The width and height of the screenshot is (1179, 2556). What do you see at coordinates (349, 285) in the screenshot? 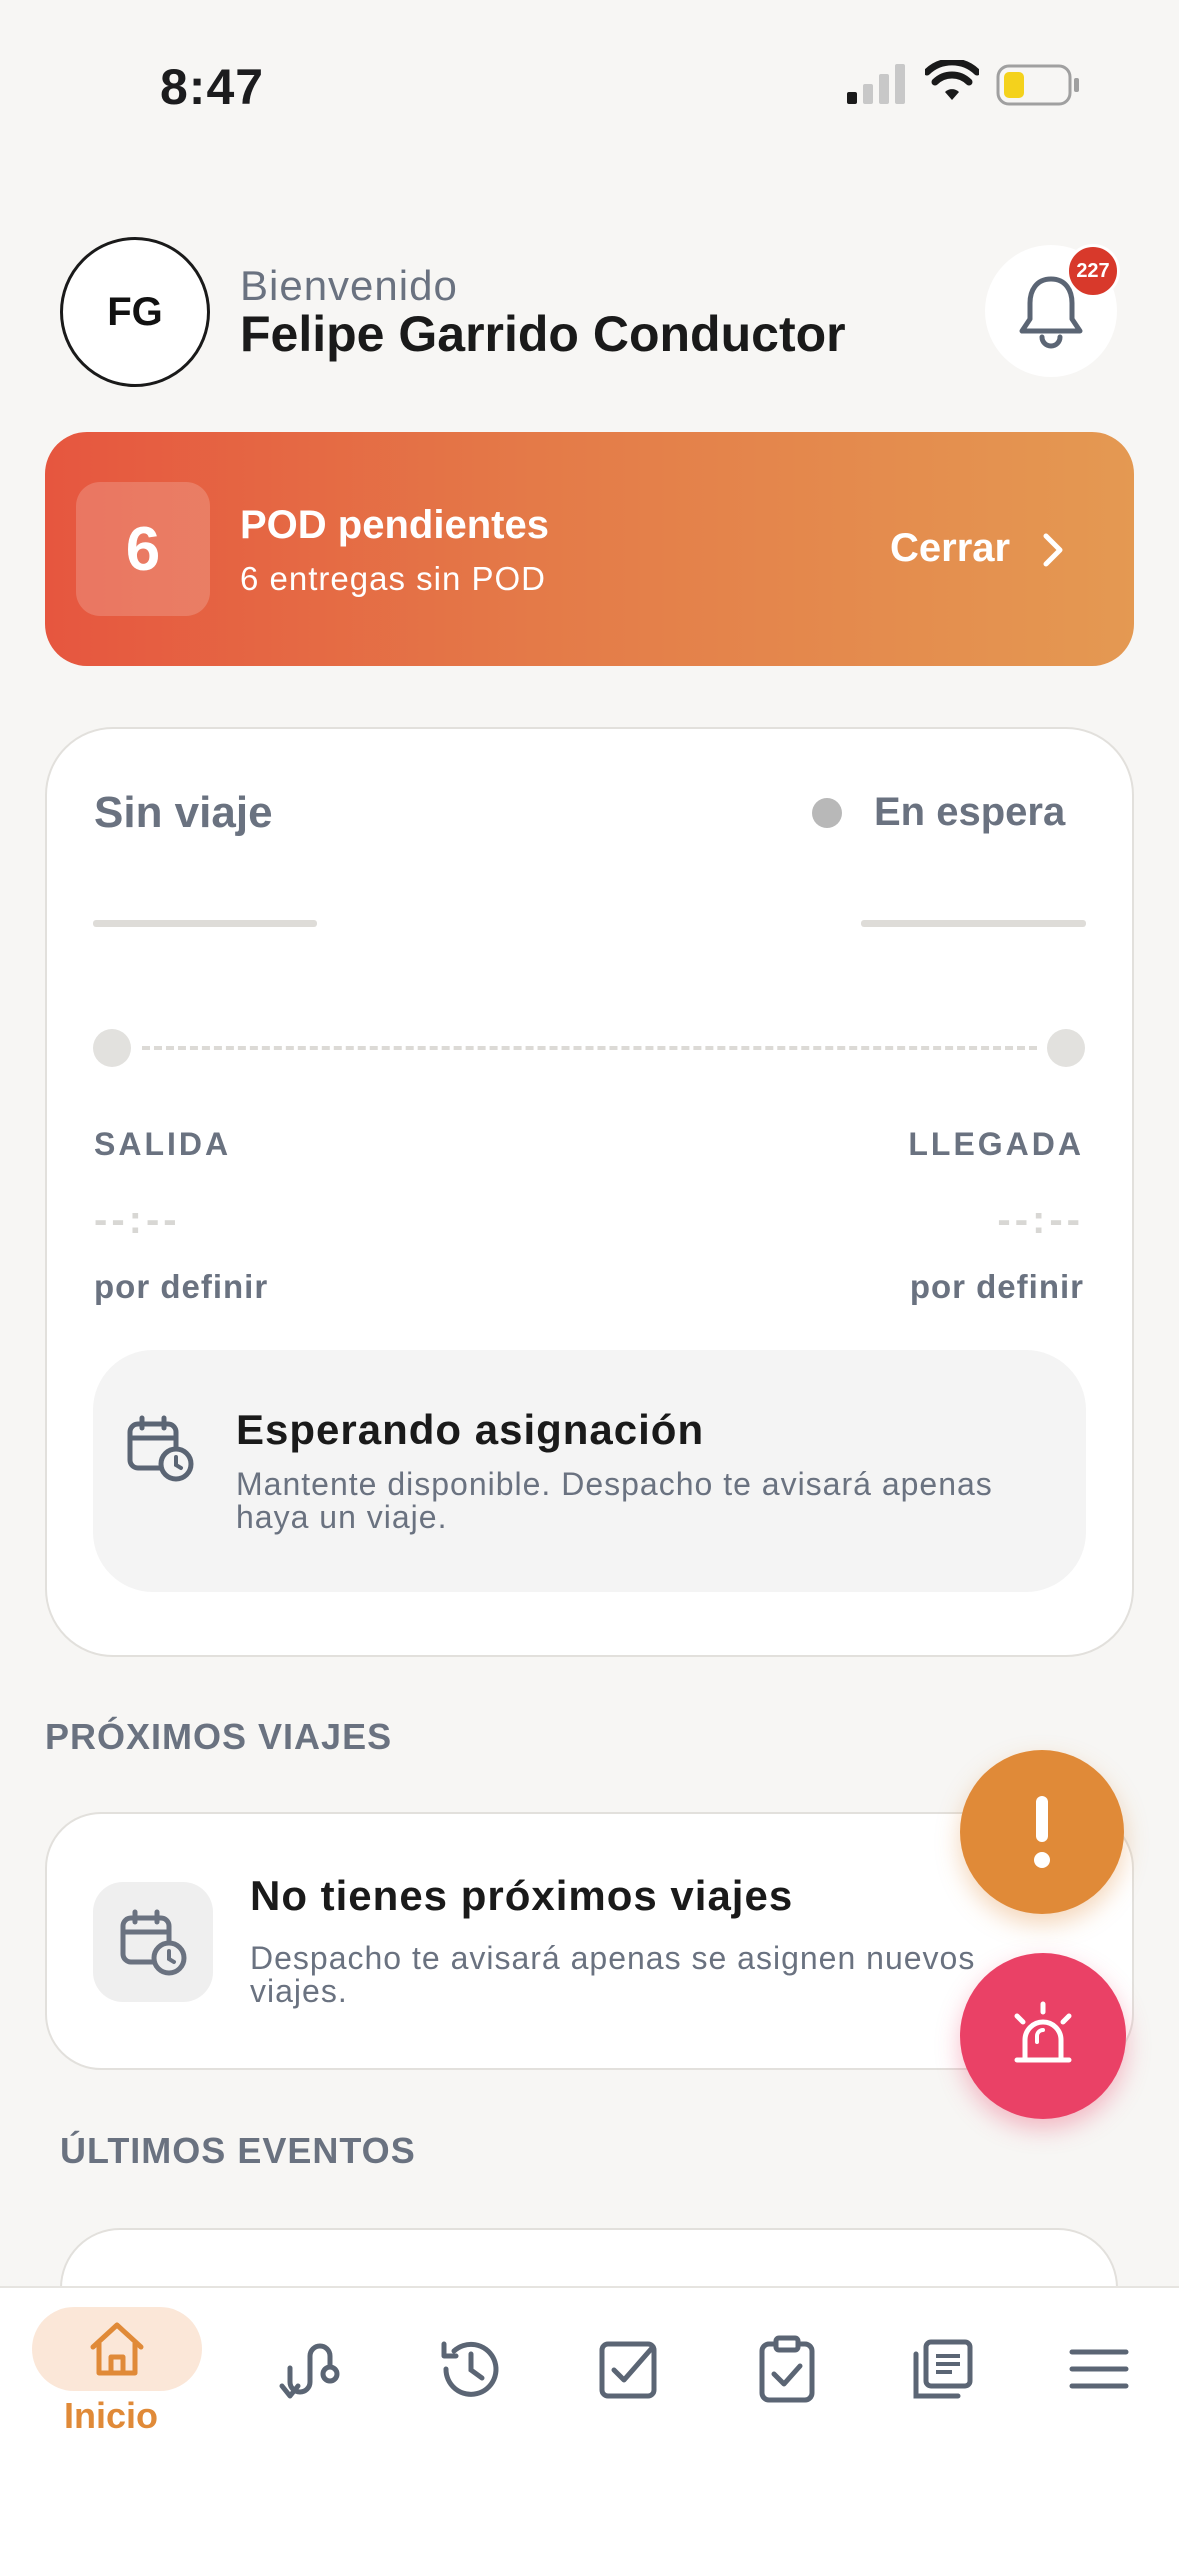
I see `welcome-text: Bienvenido` at bounding box center [349, 285].